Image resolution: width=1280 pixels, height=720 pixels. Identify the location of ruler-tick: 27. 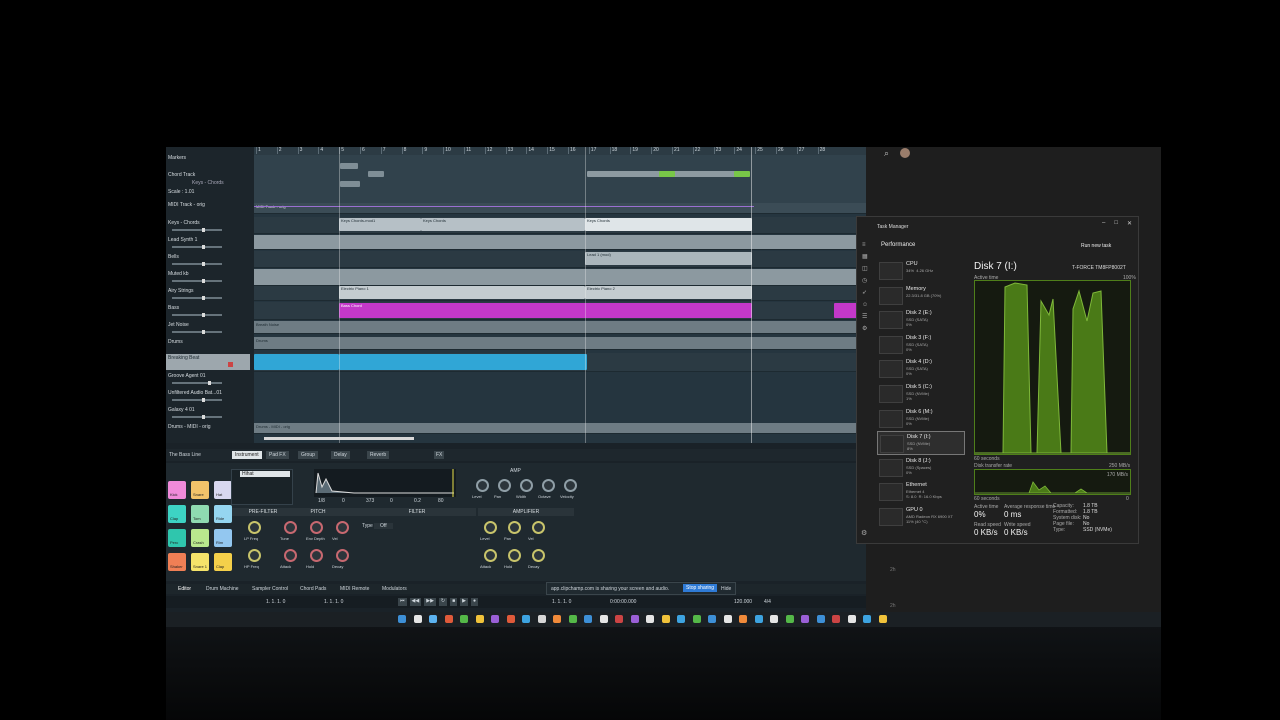
(800, 150).